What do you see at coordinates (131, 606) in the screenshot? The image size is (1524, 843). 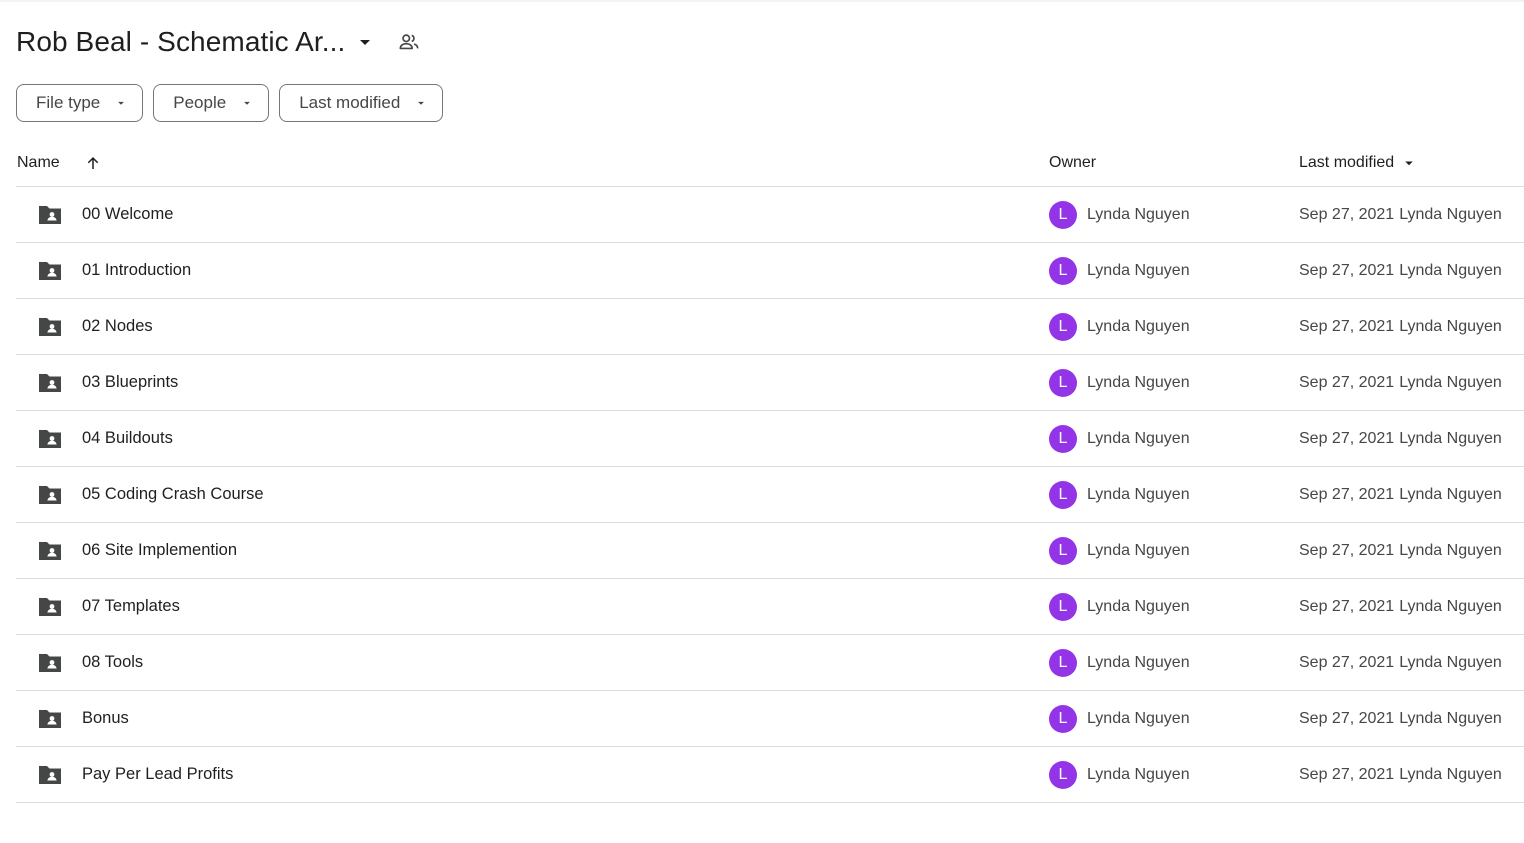 I see `file-name: 07 Templates` at bounding box center [131, 606].